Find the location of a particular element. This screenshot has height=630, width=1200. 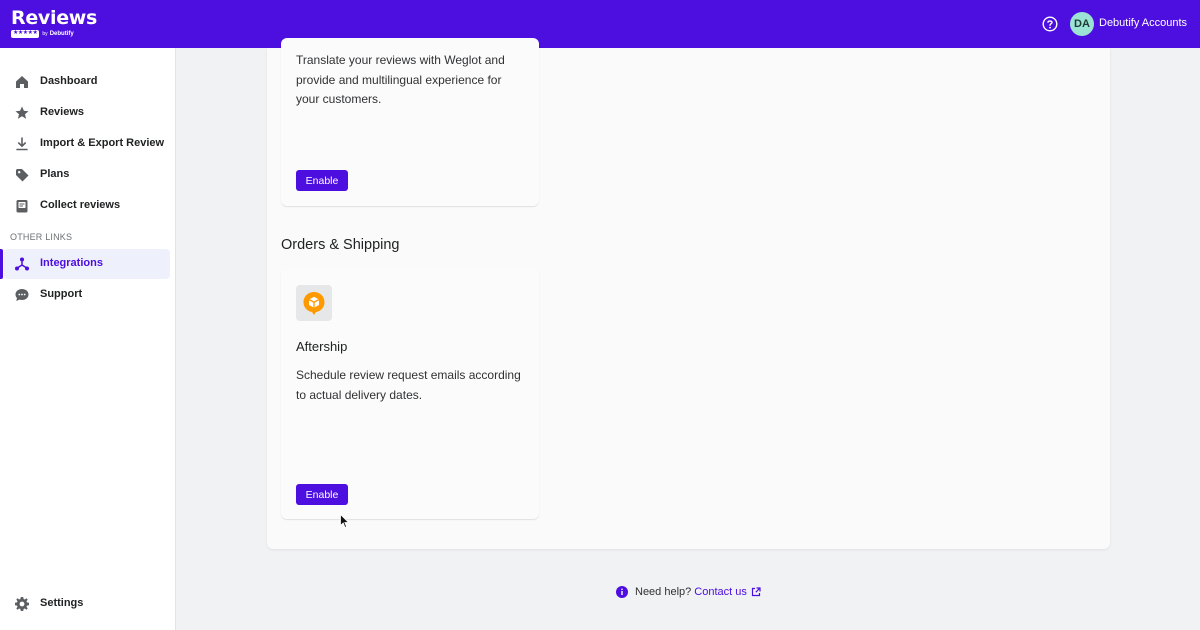

aftership-logo-icon is located at coordinates (314, 303).